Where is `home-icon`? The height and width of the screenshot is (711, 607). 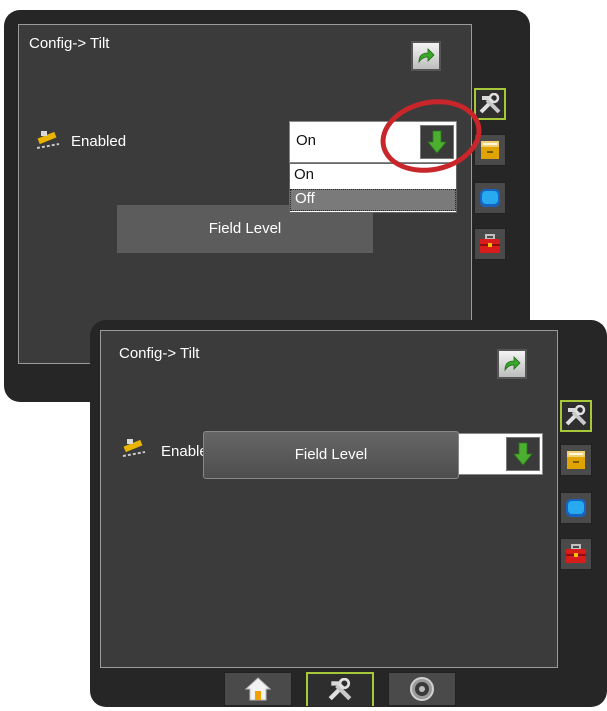
home-icon is located at coordinates (258, 689).